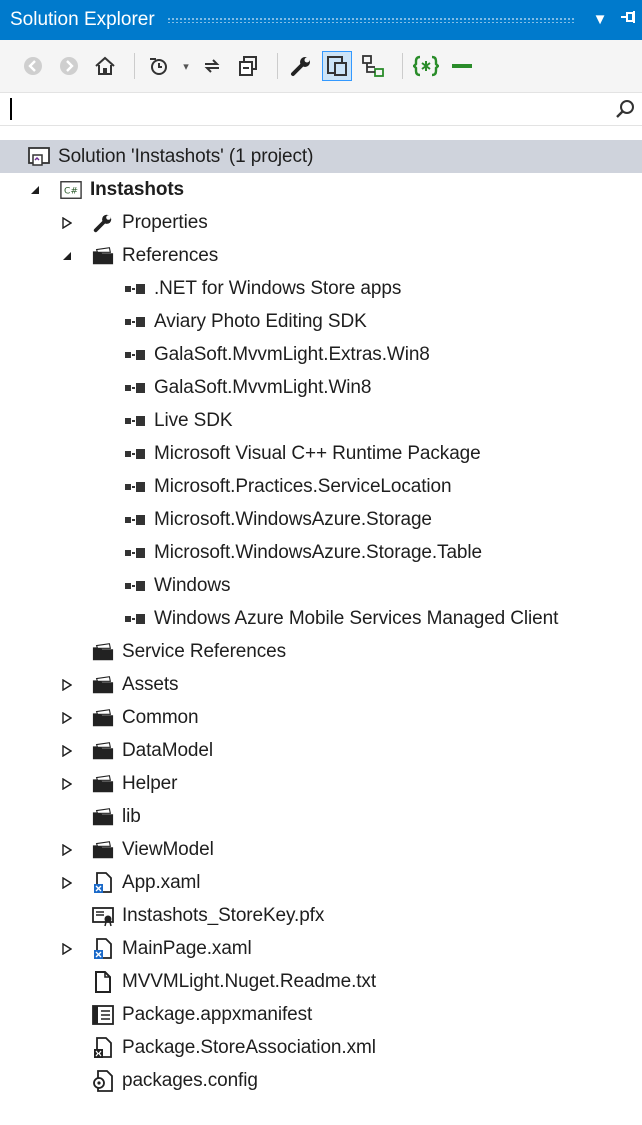  Describe the element at coordinates (321, 1080) in the screenshot. I see `tree-row-file: packages.config` at that location.